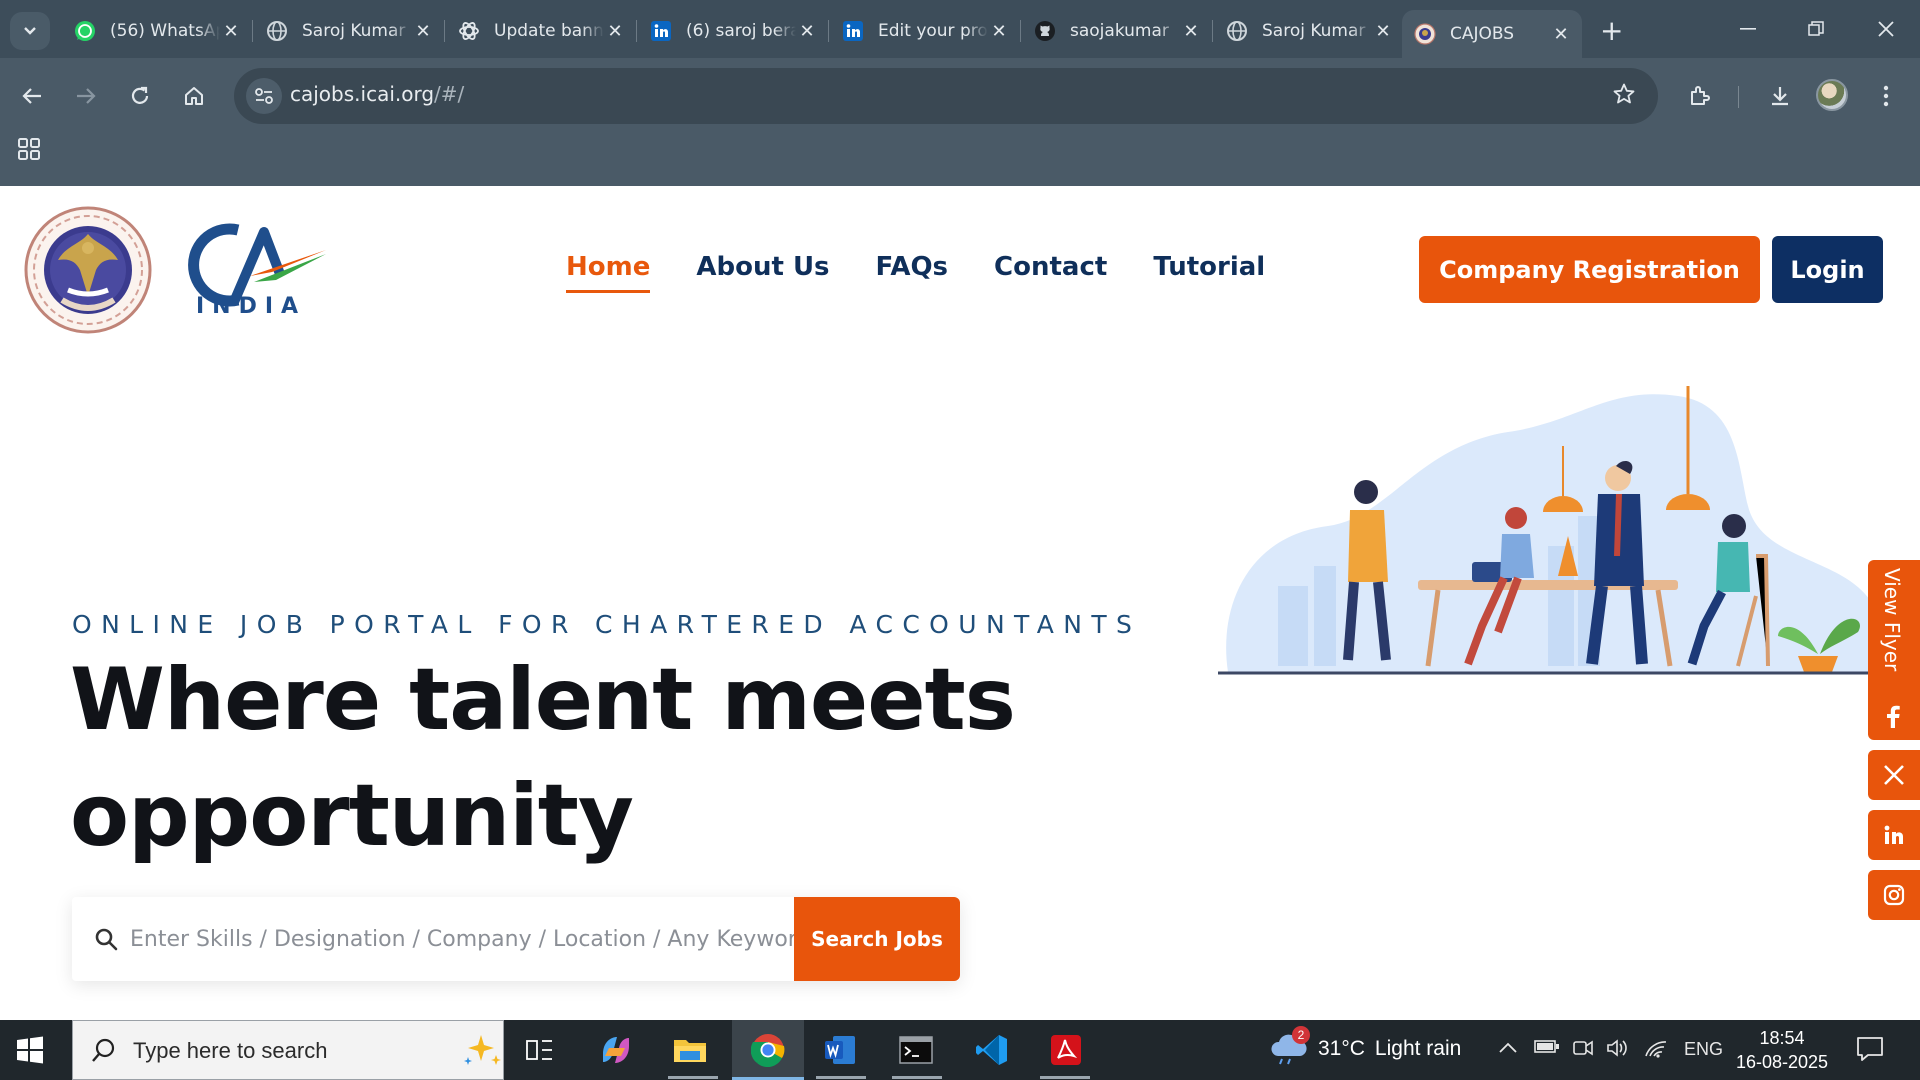 The height and width of the screenshot is (1080, 1920). What do you see at coordinates (1366, 1046) in the screenshot?
I see `weather-widget: 2 31°C Light rain` at bounding box center [1366, 1046].